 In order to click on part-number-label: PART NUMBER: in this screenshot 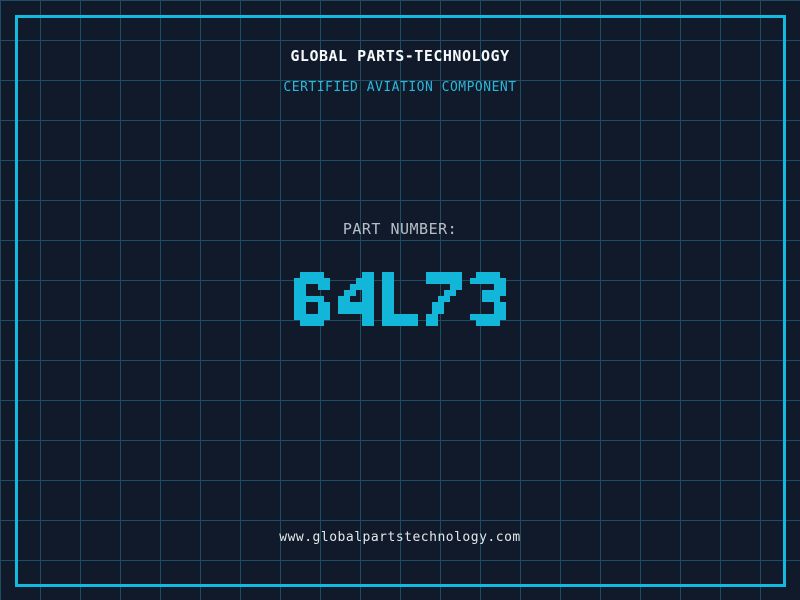, I will do `click(400, 229)`.